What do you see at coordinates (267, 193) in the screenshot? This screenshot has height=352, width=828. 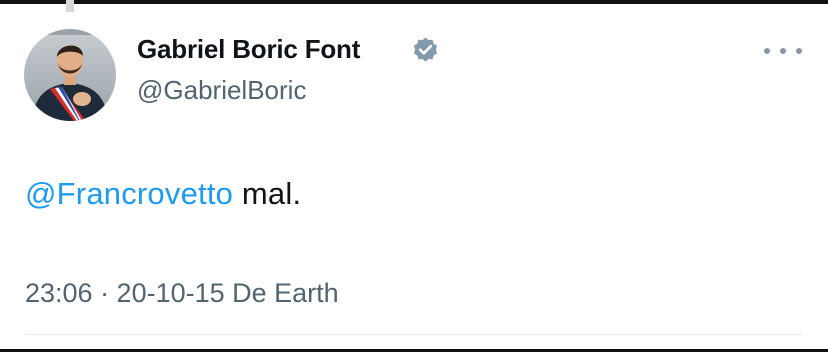 I see `tweet-body: mal.` at bounding box center [267, 193].